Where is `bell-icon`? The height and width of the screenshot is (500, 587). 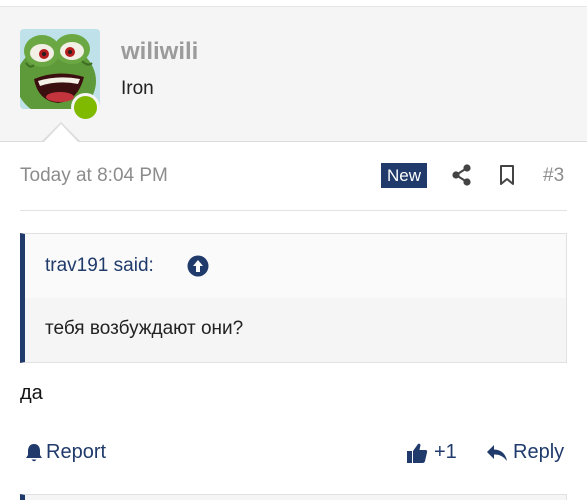 bell-icon is located at coordinates (34, 452).